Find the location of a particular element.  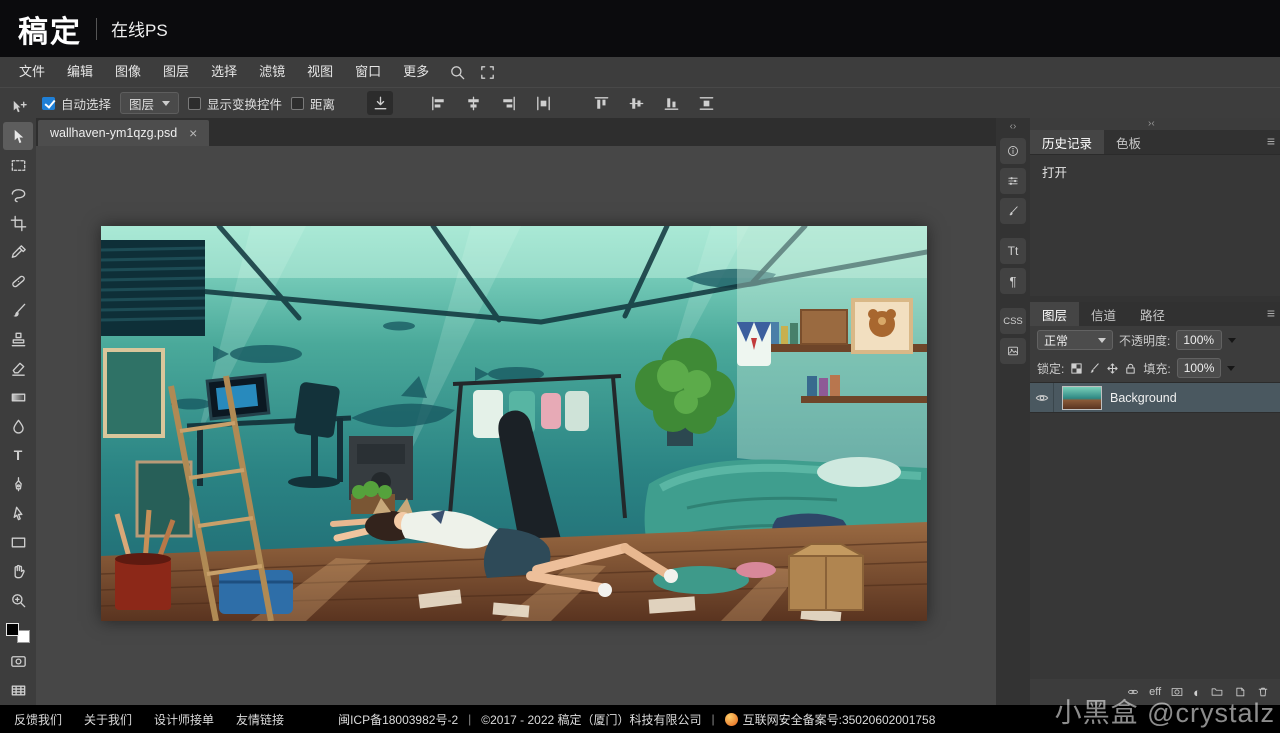

tab-history: 历史记录 is located at coordinates (1067, 142).